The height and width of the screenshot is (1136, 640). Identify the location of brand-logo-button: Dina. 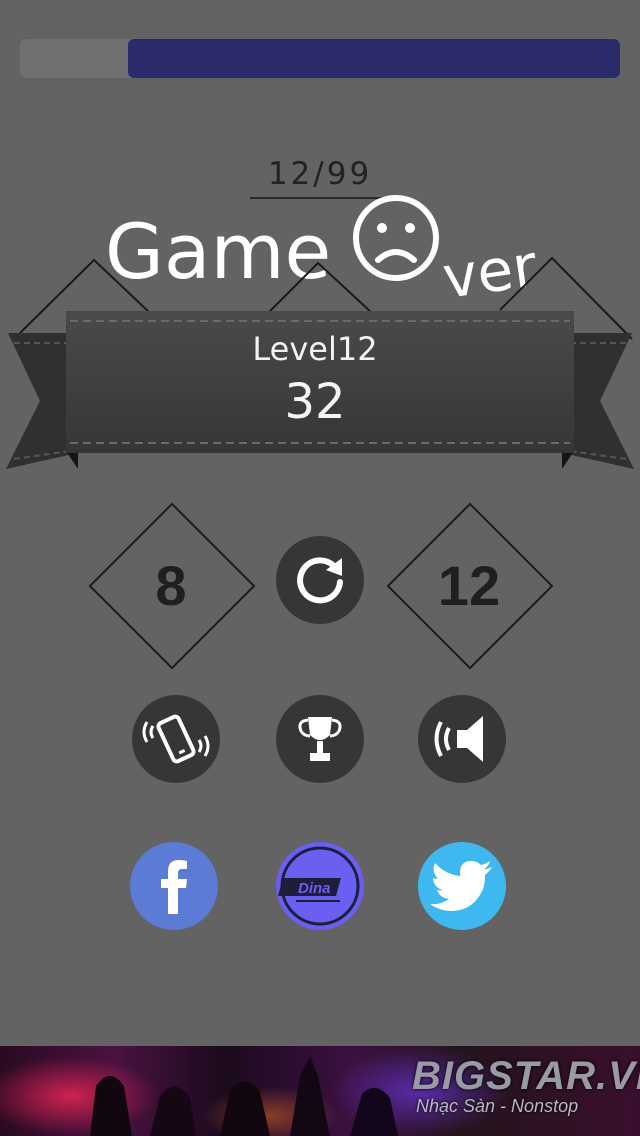
(320, 886).